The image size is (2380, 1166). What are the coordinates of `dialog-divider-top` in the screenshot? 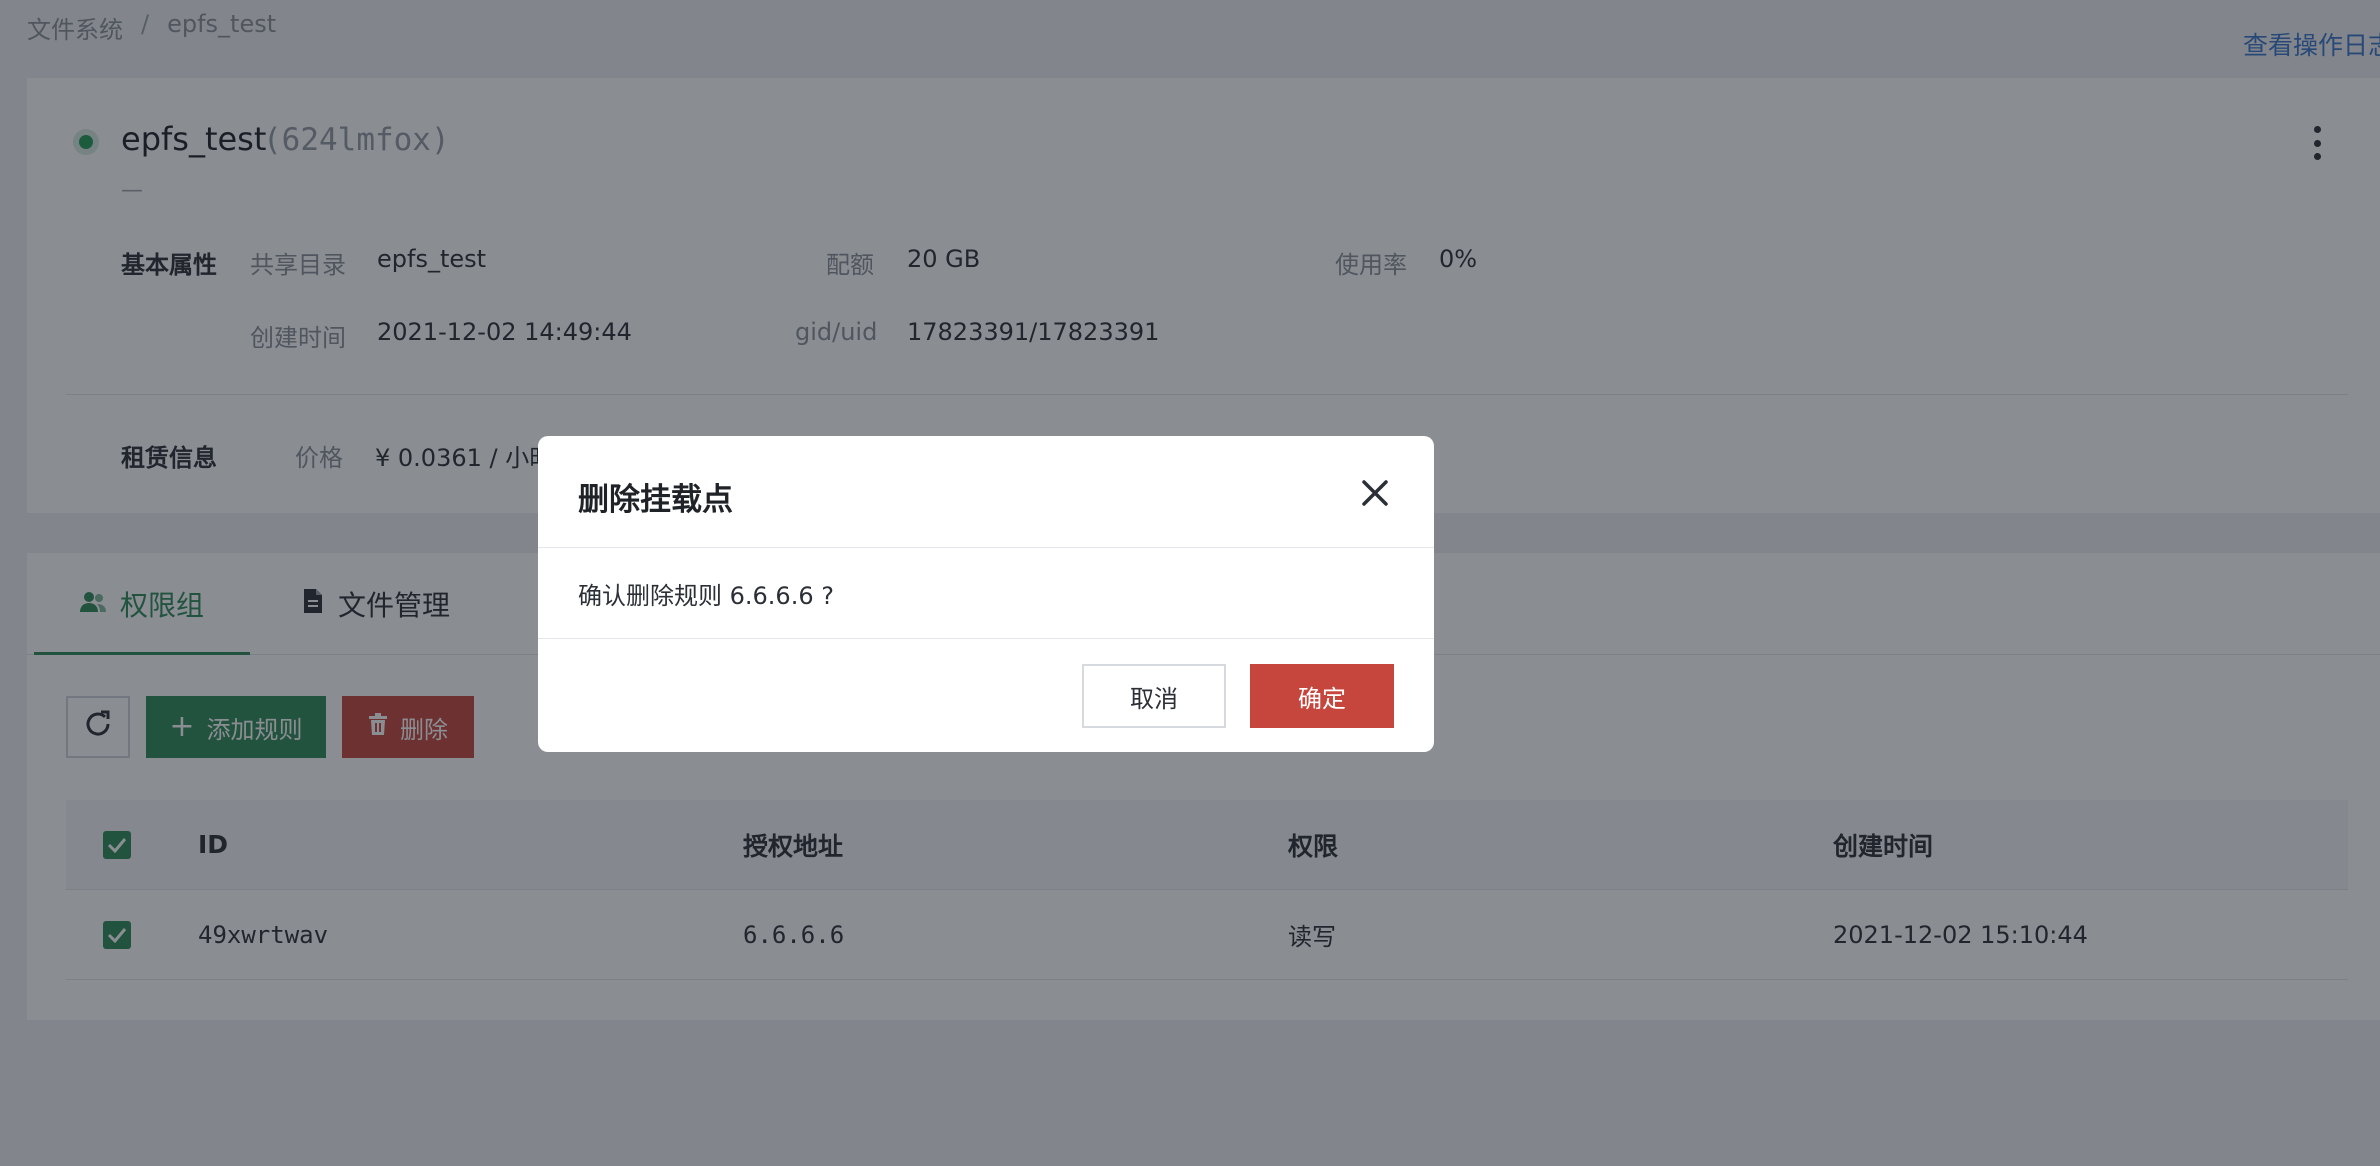 It's located at (986, 547).